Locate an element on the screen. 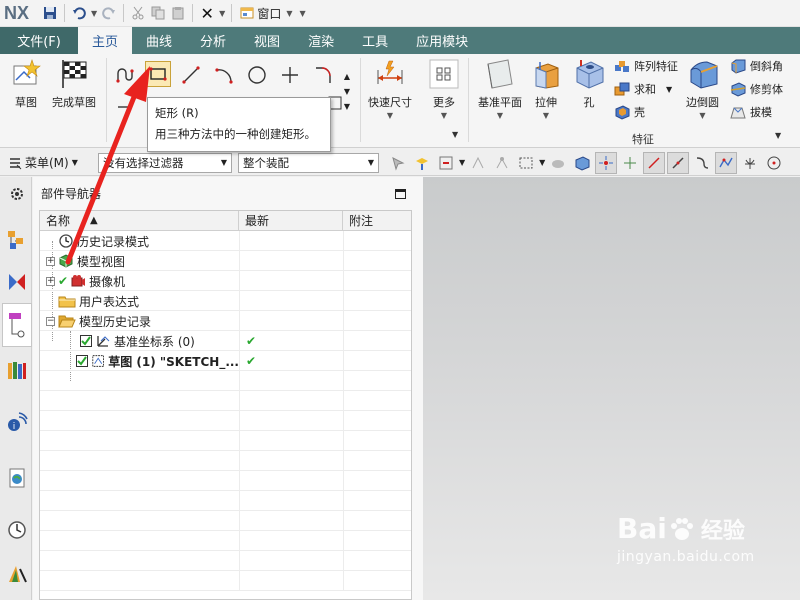 This screenshot has height=600, width=800. snap-center-icon is located at coordinates (774, 163).